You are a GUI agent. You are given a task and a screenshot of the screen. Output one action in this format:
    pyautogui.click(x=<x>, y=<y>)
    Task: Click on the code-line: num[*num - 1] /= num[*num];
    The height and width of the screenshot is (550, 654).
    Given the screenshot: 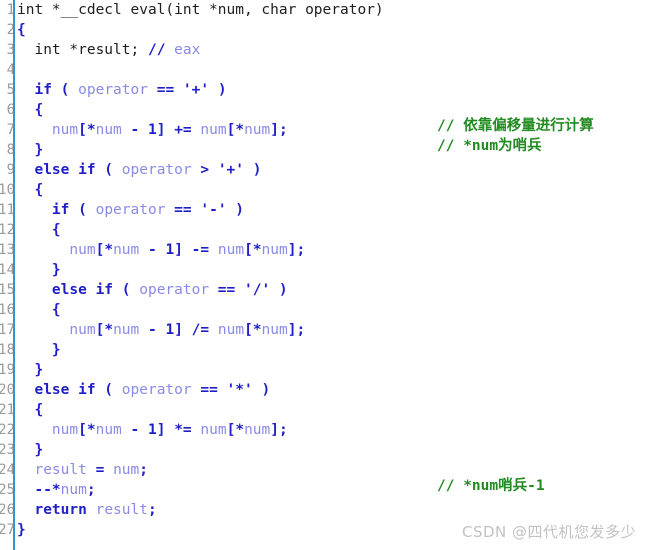 What is the action you would take?
    pyautogui.click(x=335, y=330)
    